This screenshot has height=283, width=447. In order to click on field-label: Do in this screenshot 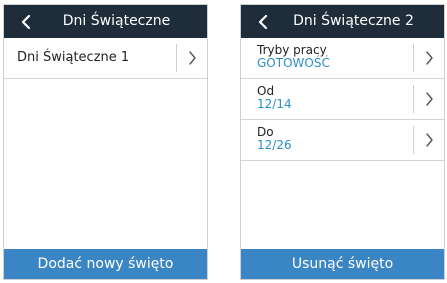, I will do `click(265, 132)`.